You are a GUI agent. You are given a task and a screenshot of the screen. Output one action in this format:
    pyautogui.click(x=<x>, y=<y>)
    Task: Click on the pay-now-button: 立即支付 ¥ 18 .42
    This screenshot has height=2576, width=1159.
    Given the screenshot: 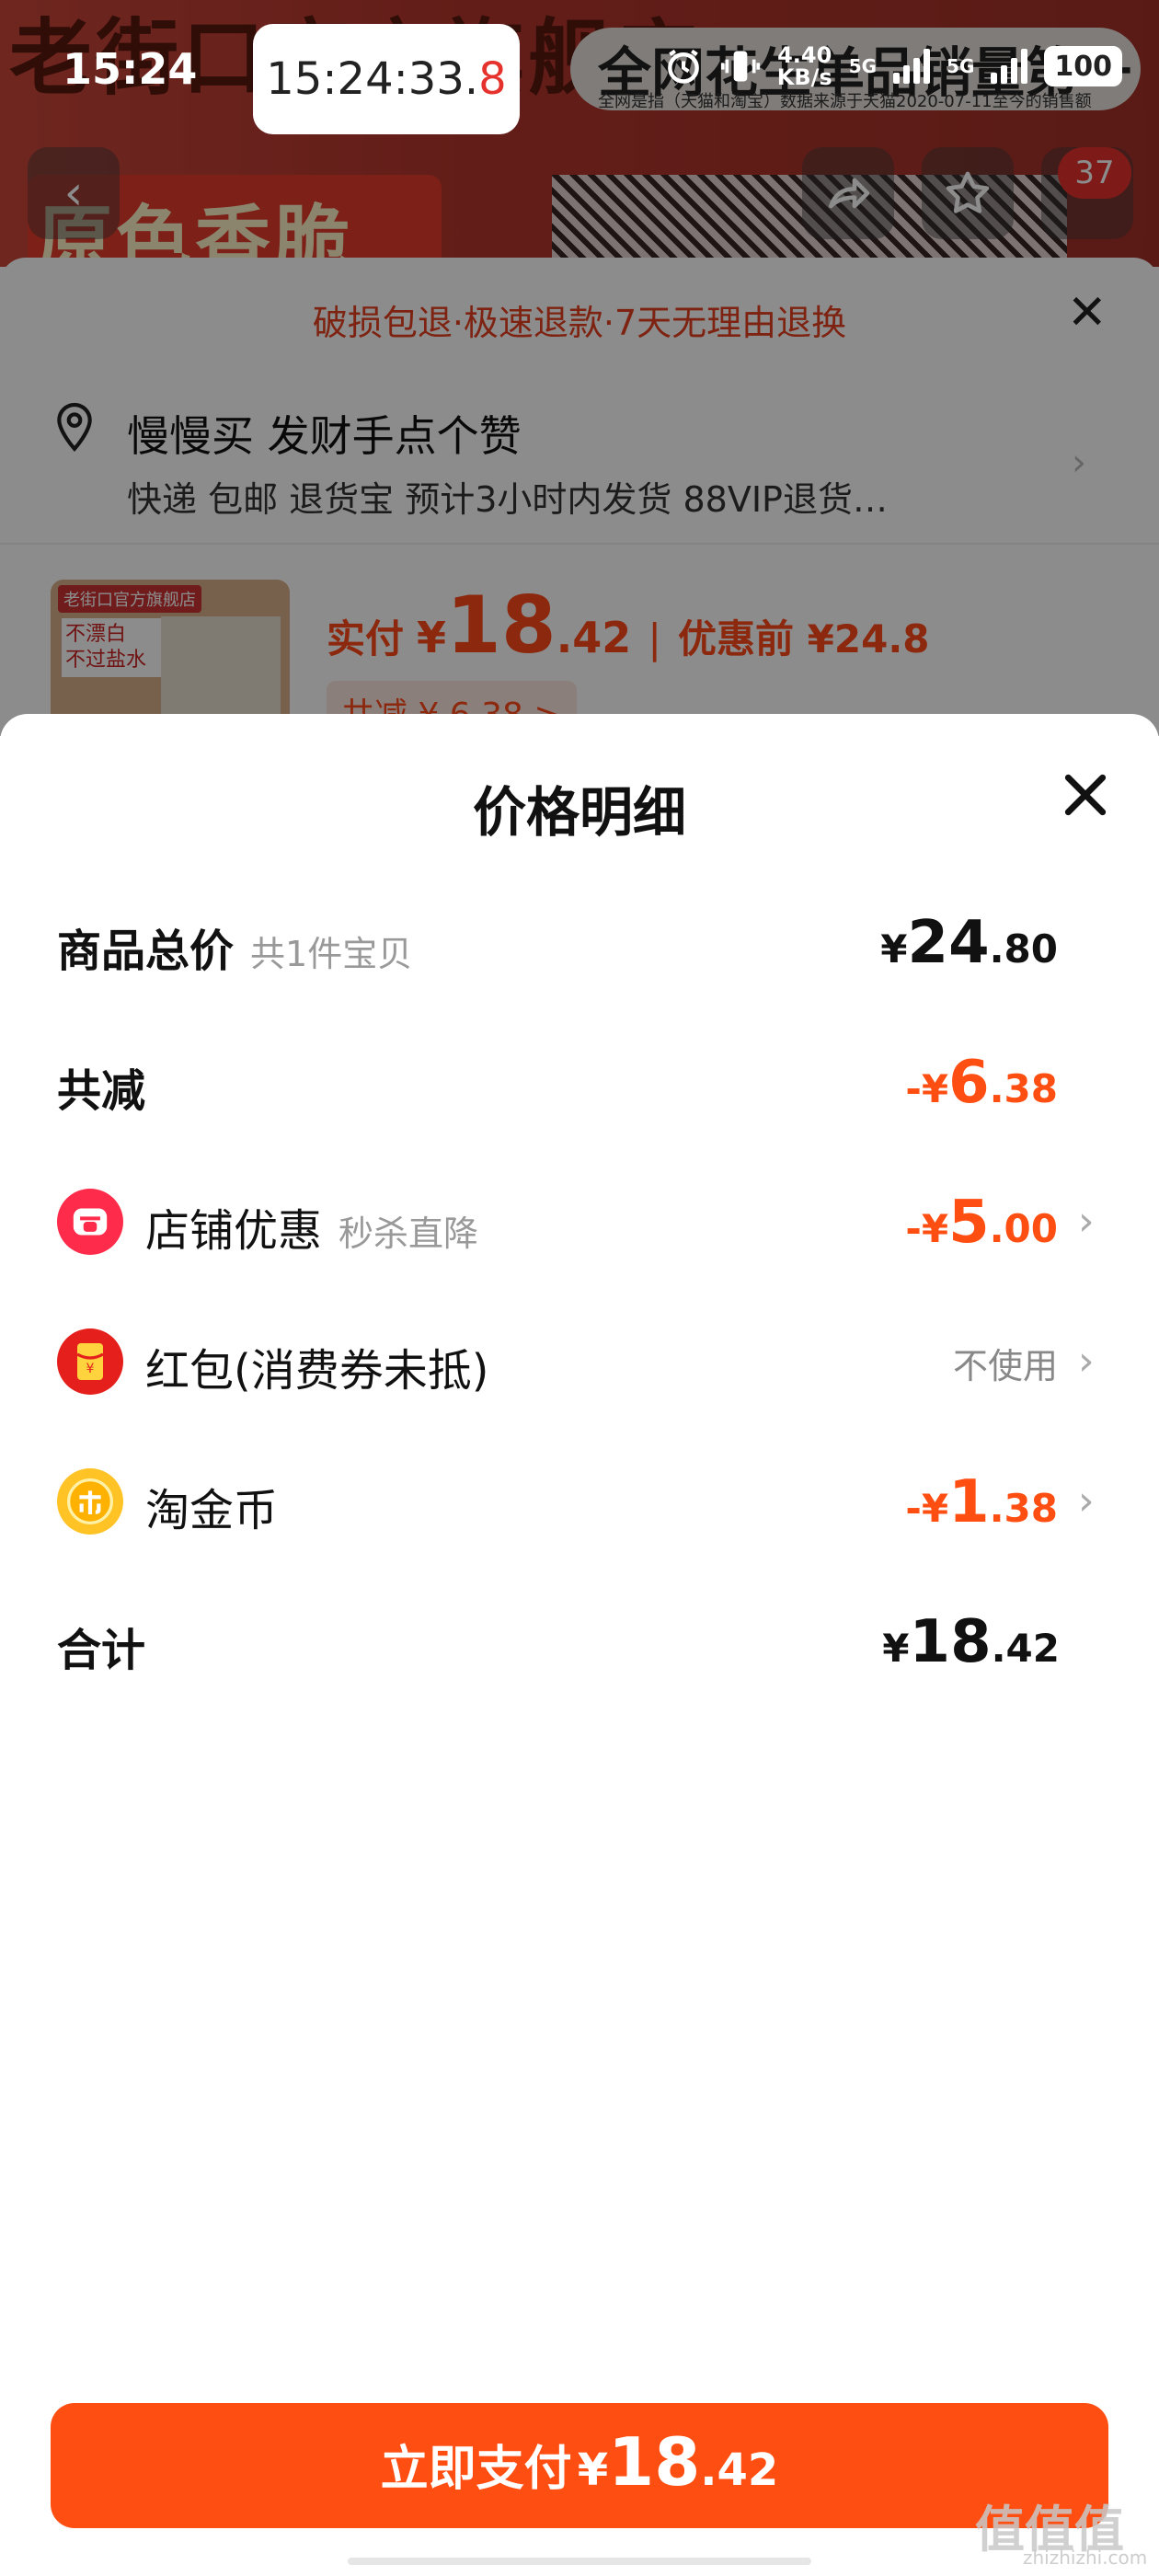 What is the action you would take?
    pyautogui.click(x=579, y=2465)
    